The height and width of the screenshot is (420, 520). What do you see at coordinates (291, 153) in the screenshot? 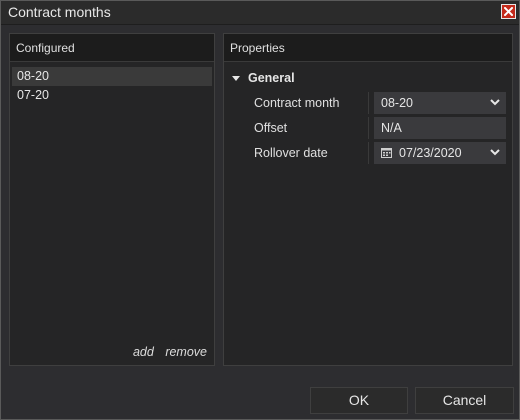
I see `rollover-date-label: Rollover date` at bounding box center [291, 153].